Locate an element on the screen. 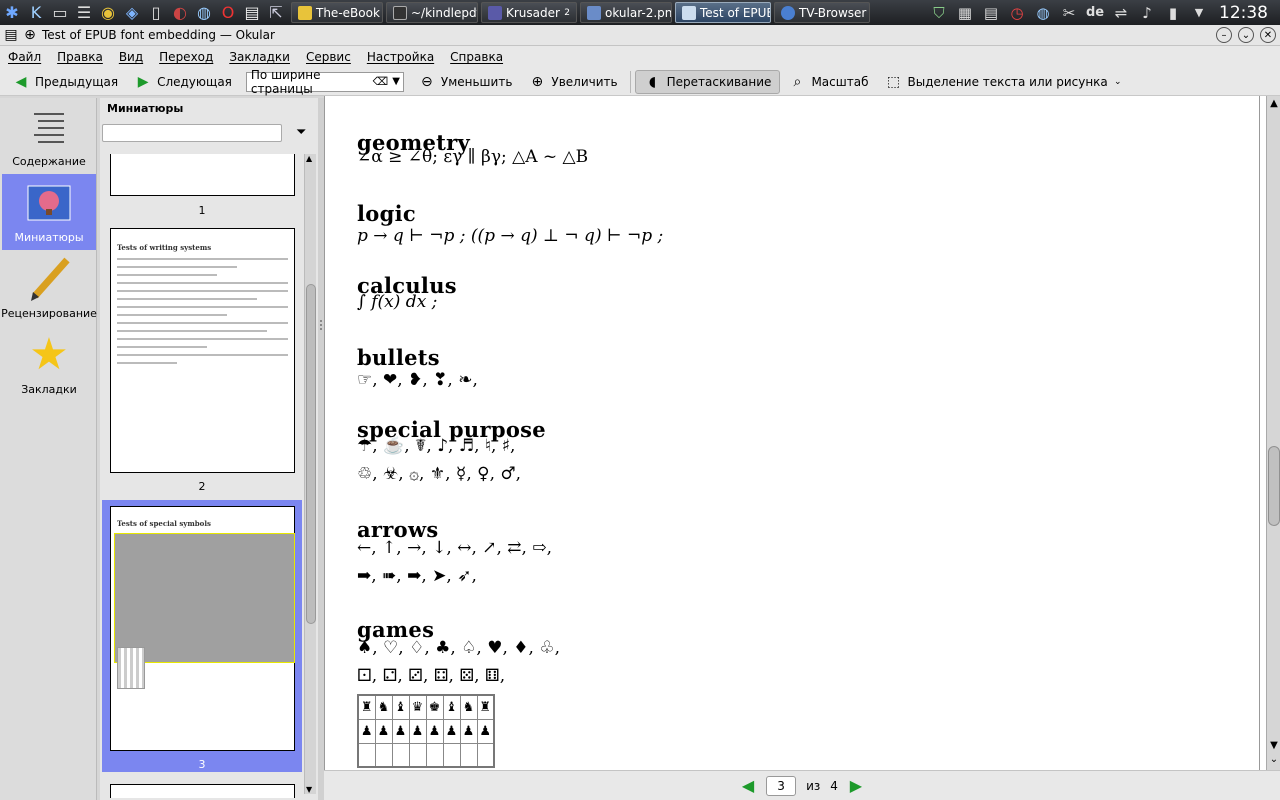 The image size is (1280, 800). chevron-down-icon: ⌄ is located at coordinates (1118, 82).